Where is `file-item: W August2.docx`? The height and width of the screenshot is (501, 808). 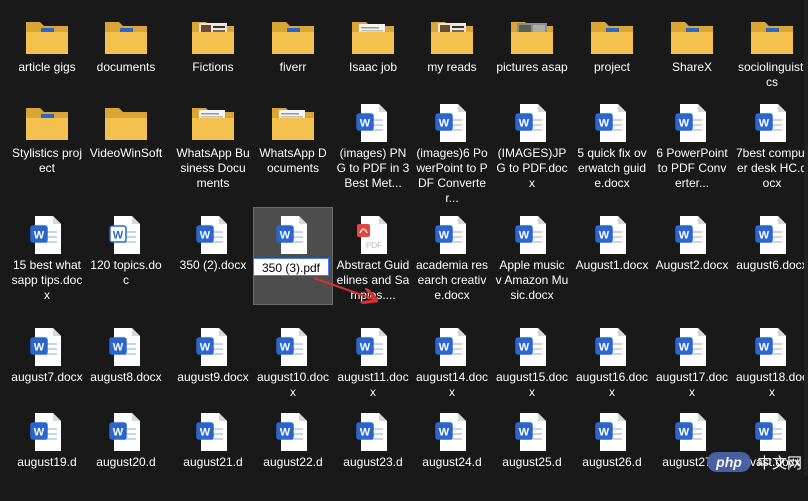 file-item: W August2.docx is located at coordinates (692, 256).